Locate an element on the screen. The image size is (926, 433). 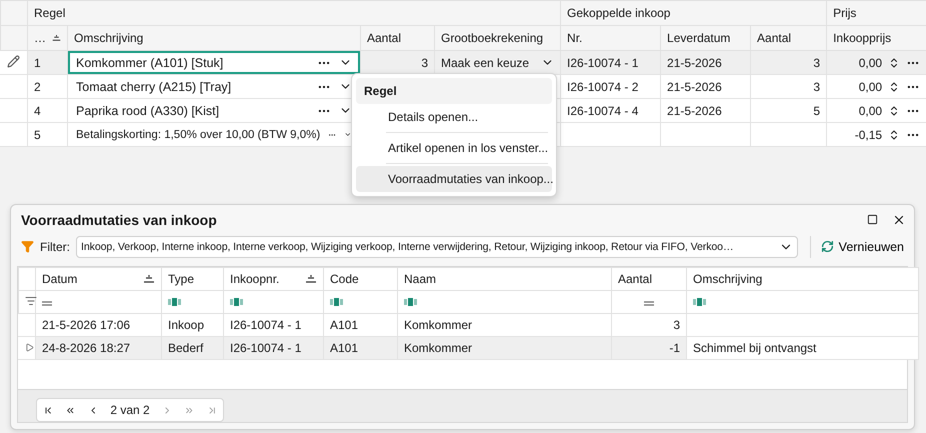
refresh-button: Vernieuwen is located at coordinates (857, 247).